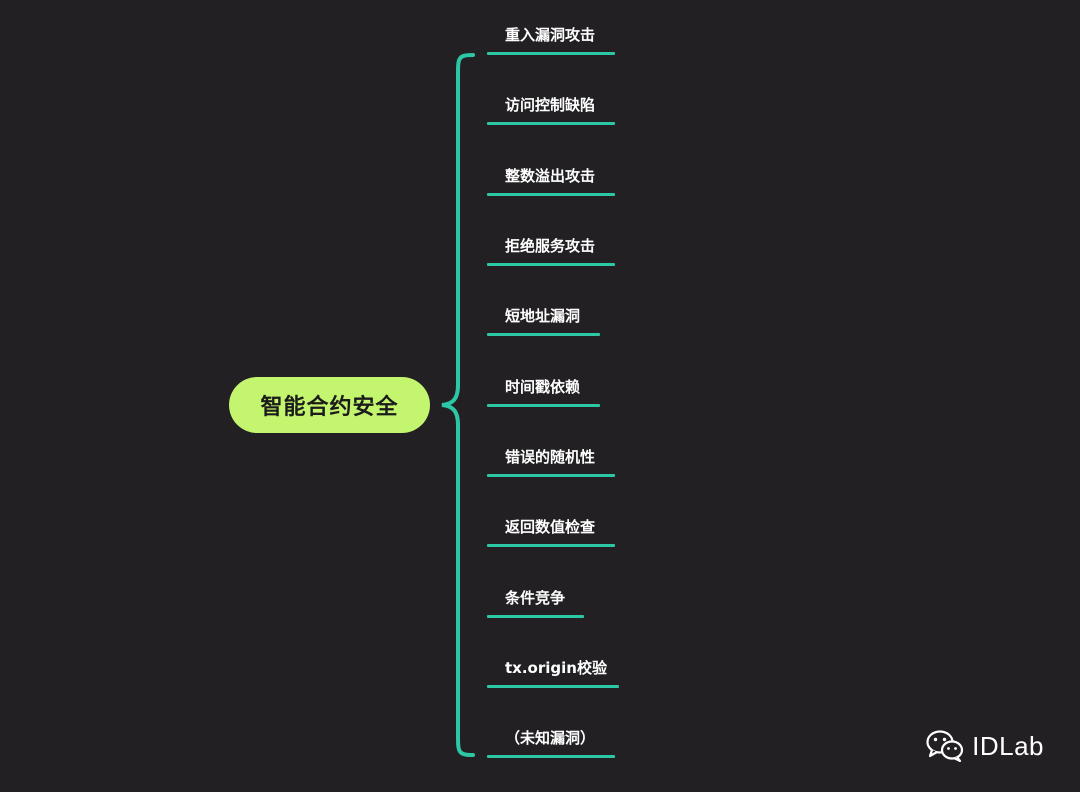 The height and width of the screenshot is (792, 1080). What do you see at coordinates (550, 35) in the screenshot?
I see `branch-label: 重入漏洞攻击` at bounding box center [550, 35].